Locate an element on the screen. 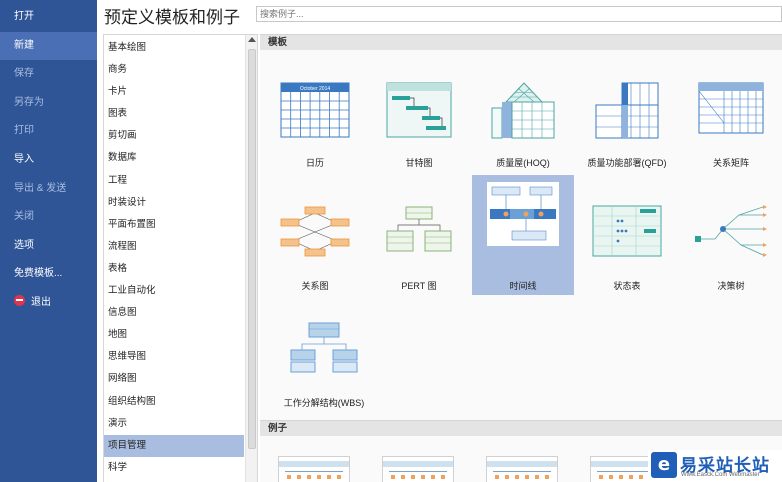 This screenshot has width=782, height=482. category-item: 演示 is located at coordinates (174, 424).